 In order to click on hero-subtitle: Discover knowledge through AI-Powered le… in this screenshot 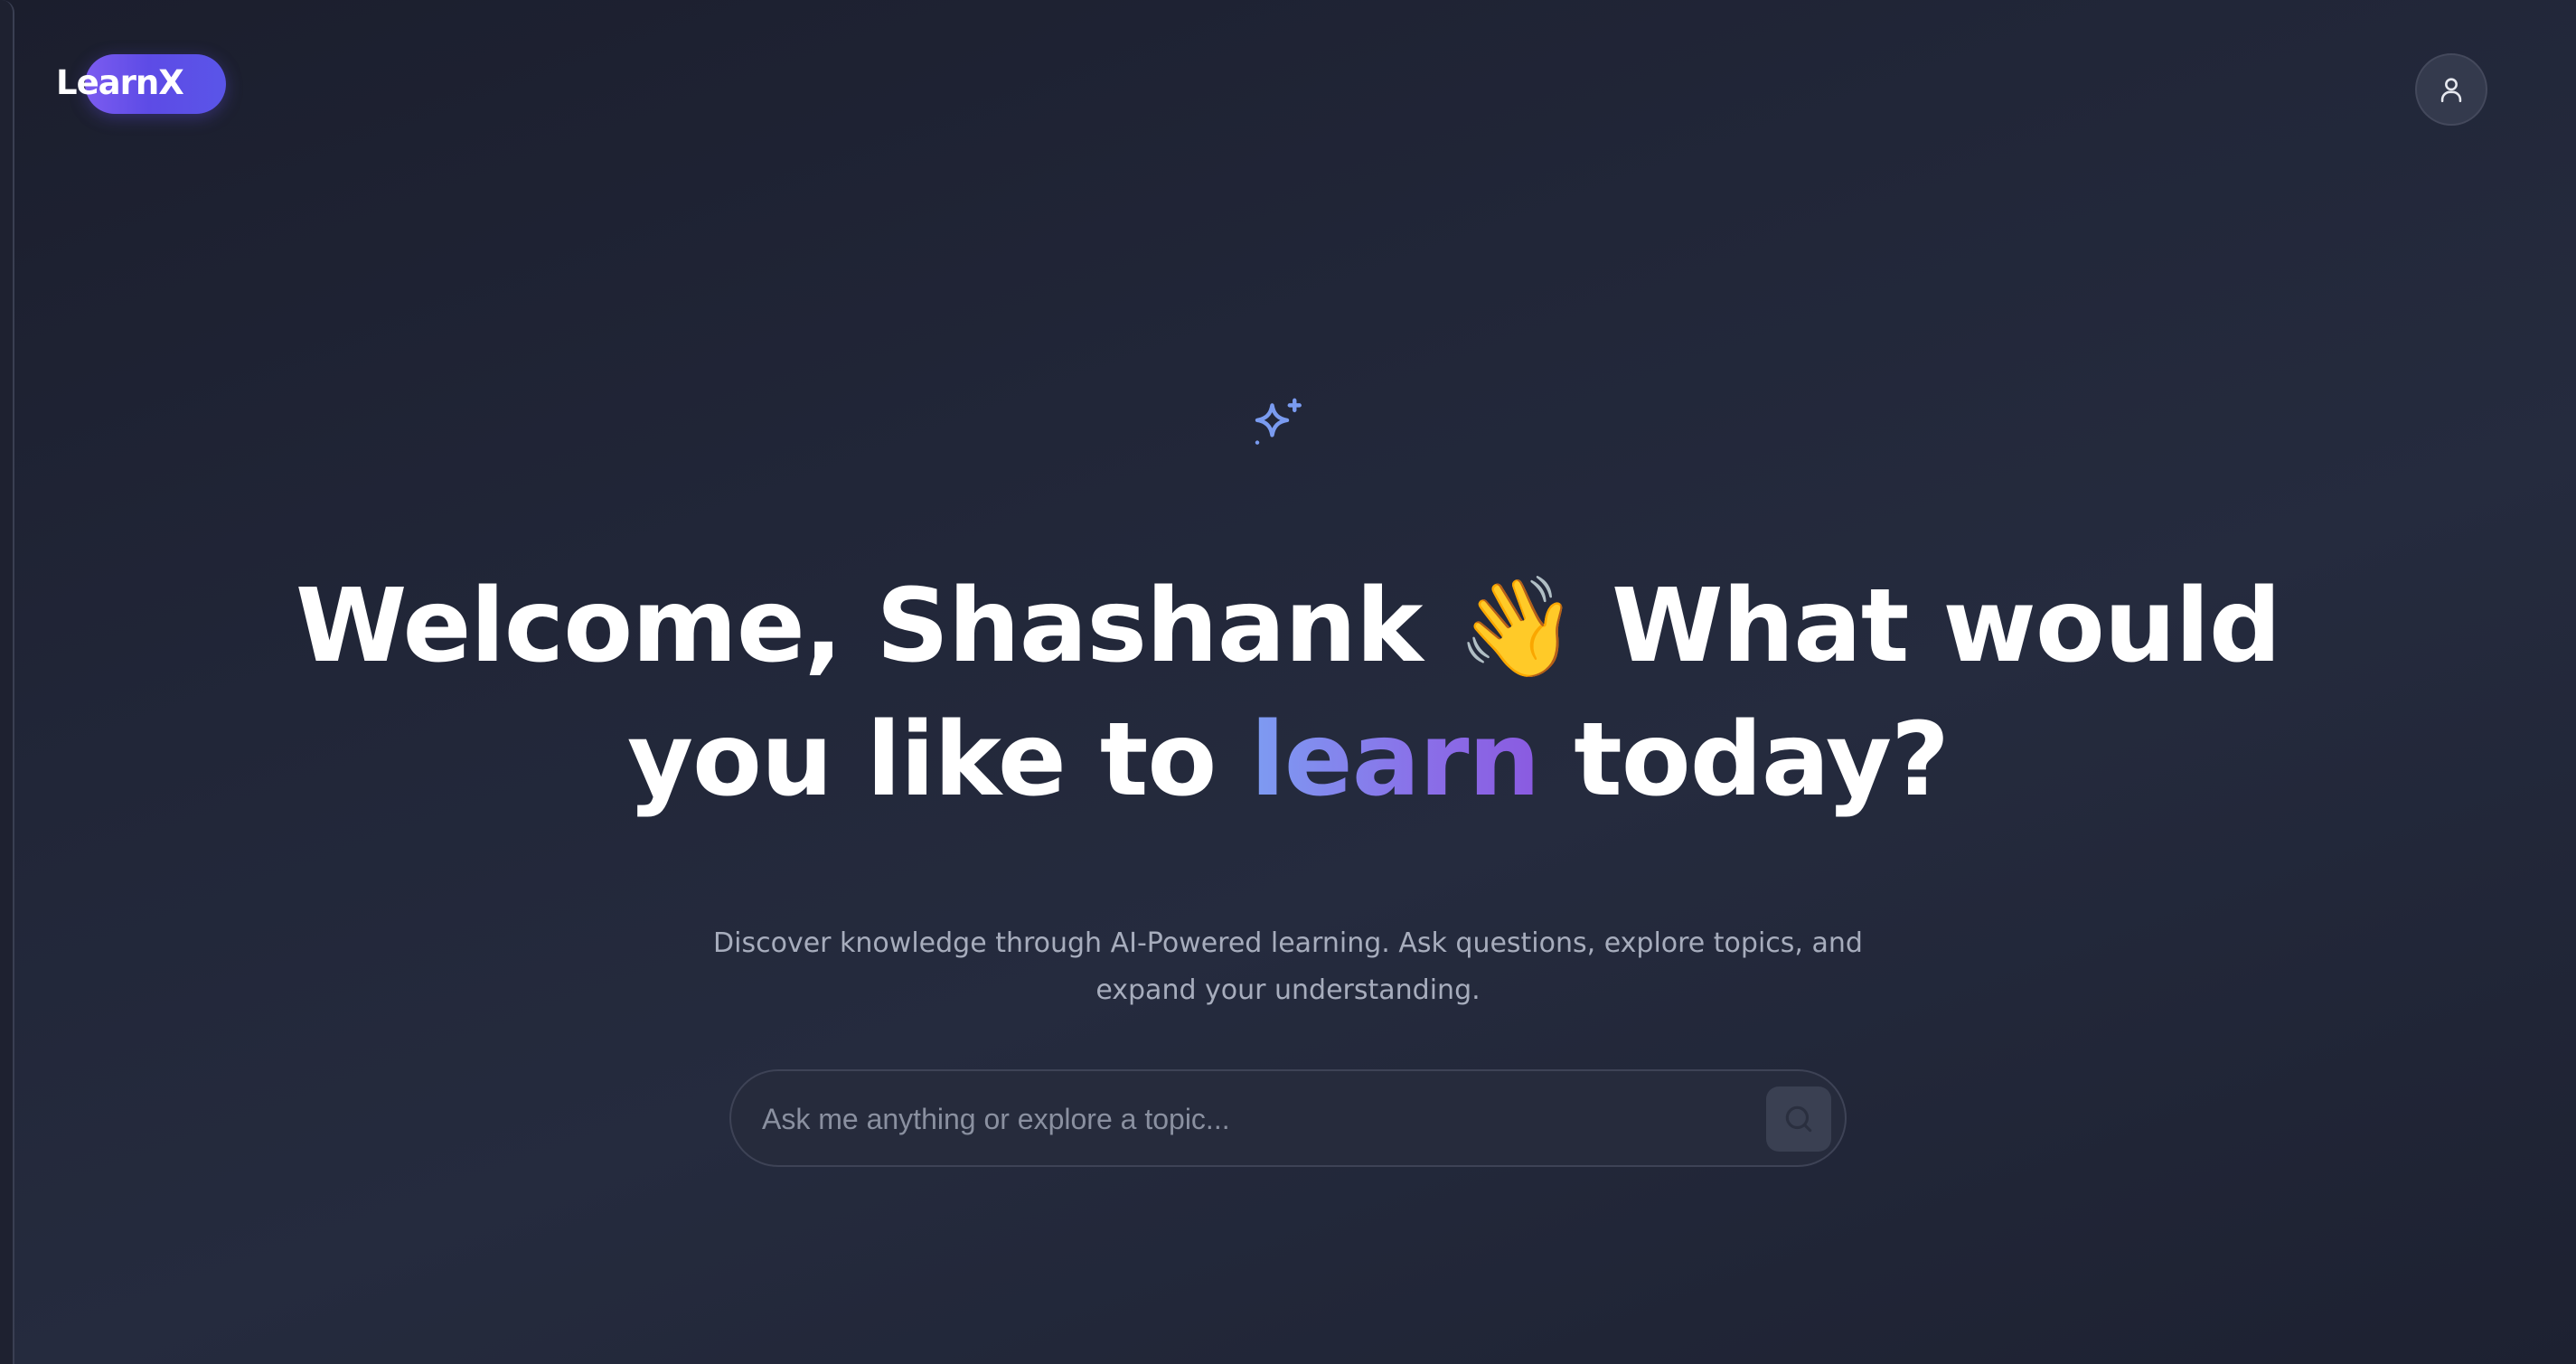, I will do `click(1288, 966)`.